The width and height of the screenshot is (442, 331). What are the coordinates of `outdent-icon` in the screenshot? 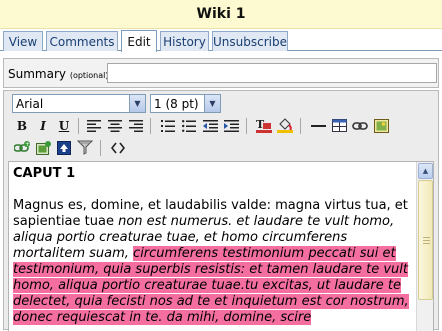 It's located at (210, 125).